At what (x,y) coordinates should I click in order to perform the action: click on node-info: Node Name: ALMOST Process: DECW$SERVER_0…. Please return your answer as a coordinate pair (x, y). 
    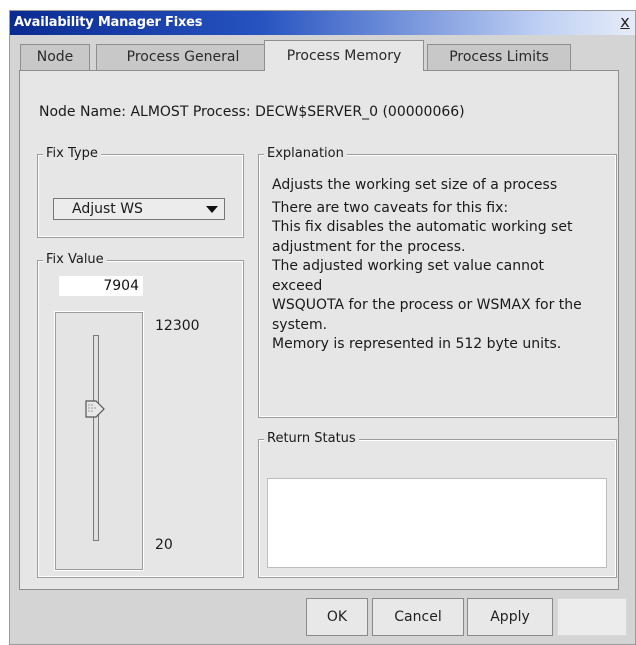
    Looking at the image, I should click on (252, 112).